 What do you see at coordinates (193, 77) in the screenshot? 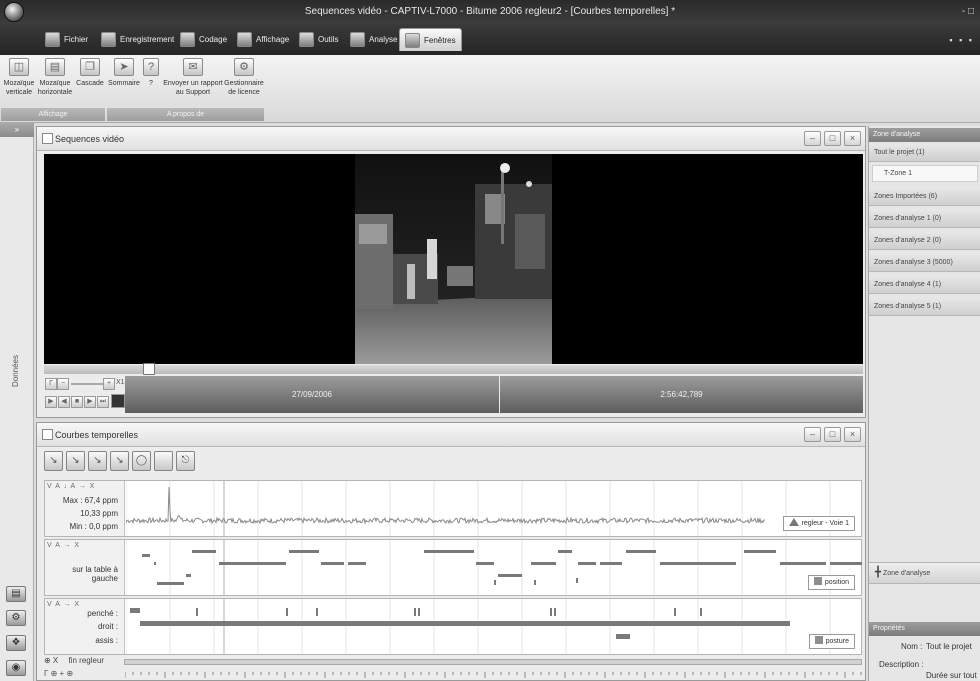
I see `send-report-button: ✉ Envoyer un rapport au Support` at bounding box center [193, 77].